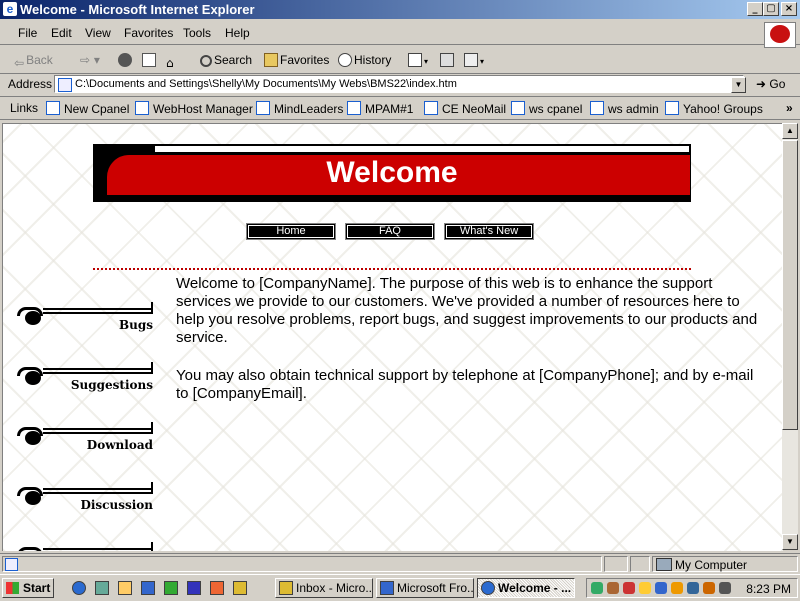 Image resolution: width=800 pixels, height=601 pixels. Describe the element at coordinates (291, 231) in the screenshot. I see `nav-home-button: Home` at that location.